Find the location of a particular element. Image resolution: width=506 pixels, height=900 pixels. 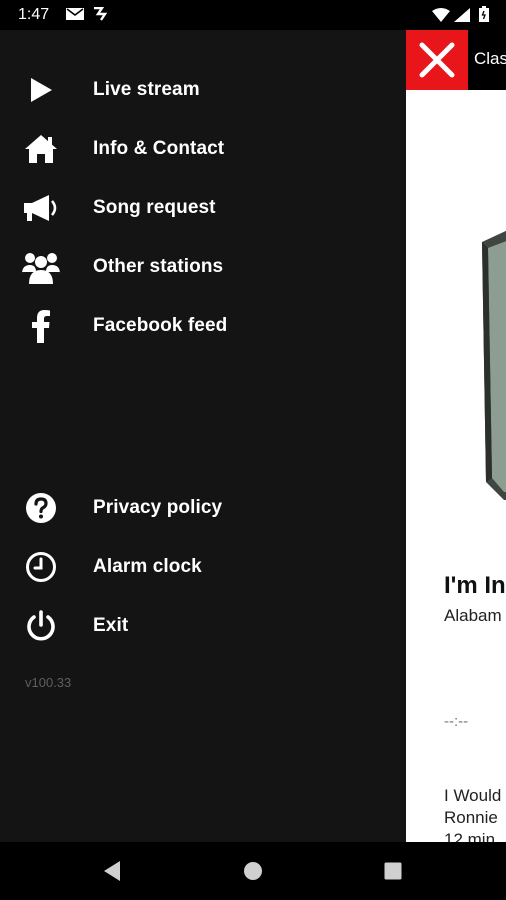

power-icon is located at coordinates (41, 626).